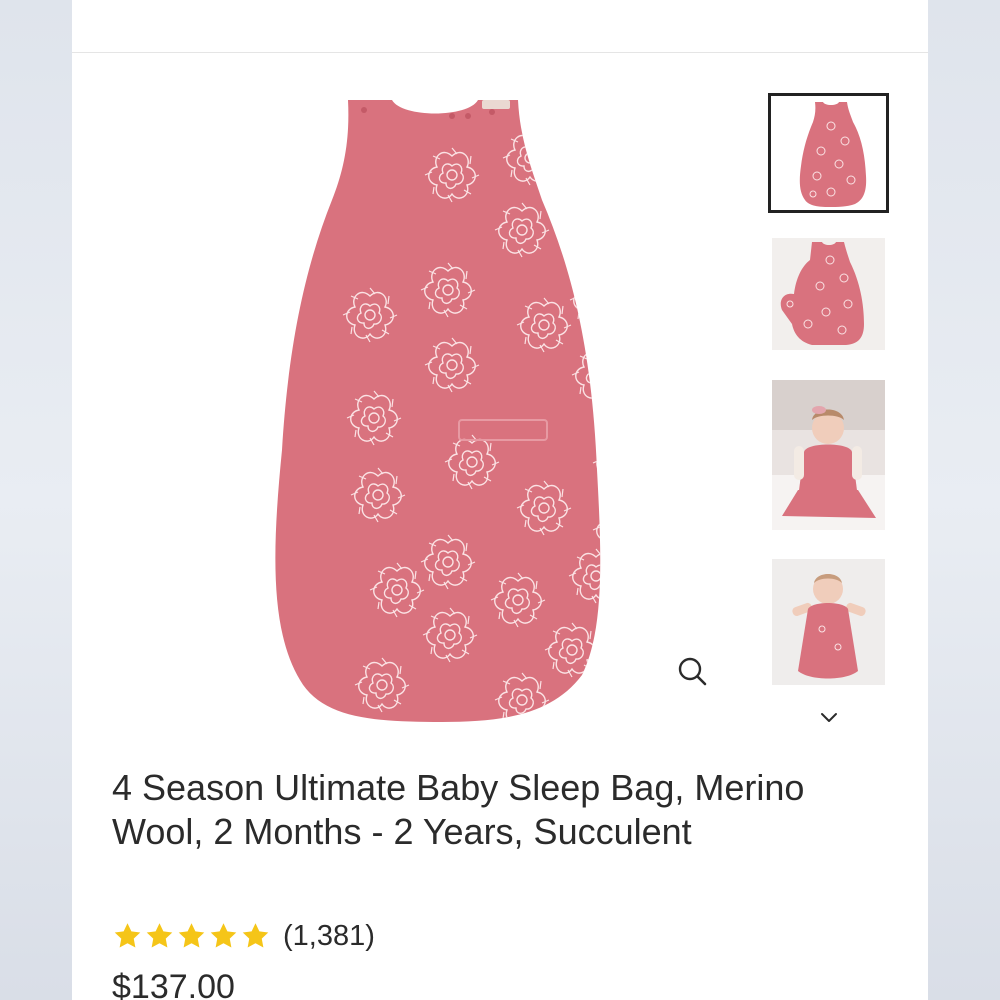  What do you see at coordinates (828, 294) in the screenshot?
I see `thumbnail-sleep-bag-unzipped` at bounding box center [828, 294].